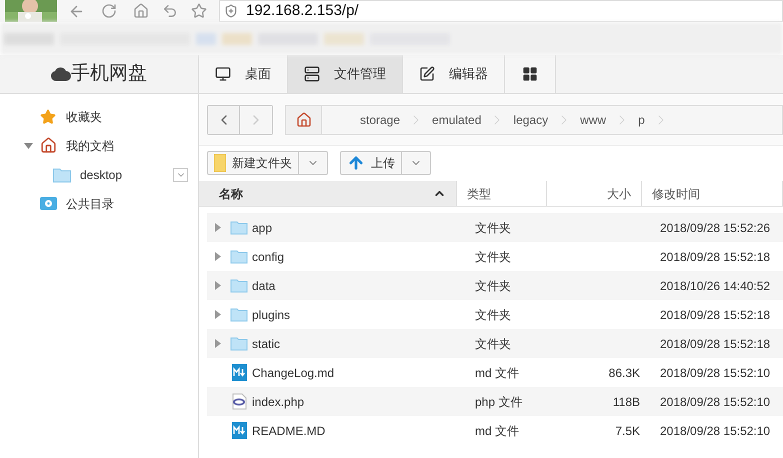 This screenshot has height=458, width=783. Describe the element at coordinates (627, 431) in the screenshot. I see `file-size: 7.5K` at that location.